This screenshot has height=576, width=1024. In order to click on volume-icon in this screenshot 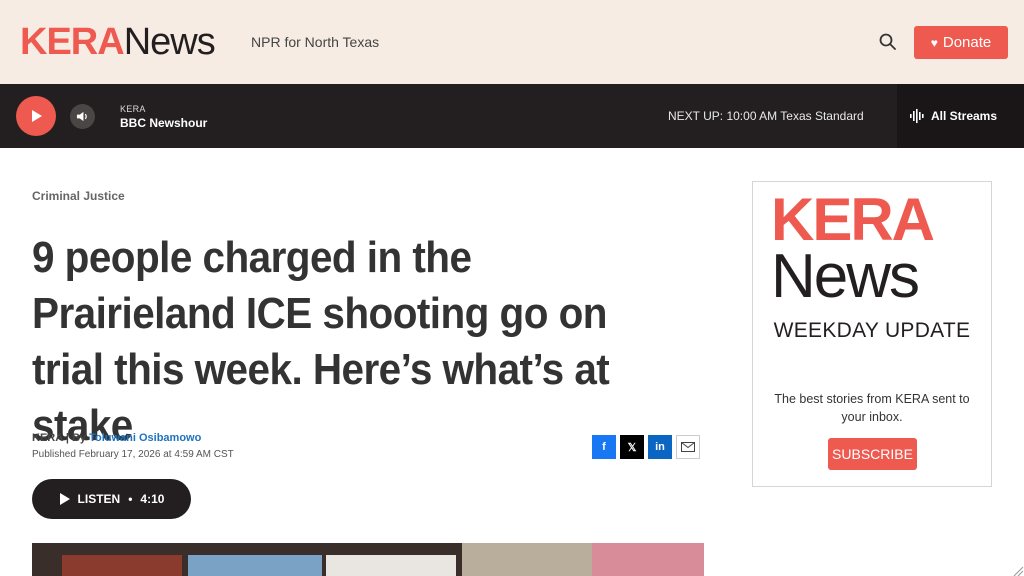, I will do `click(81, 116)`.